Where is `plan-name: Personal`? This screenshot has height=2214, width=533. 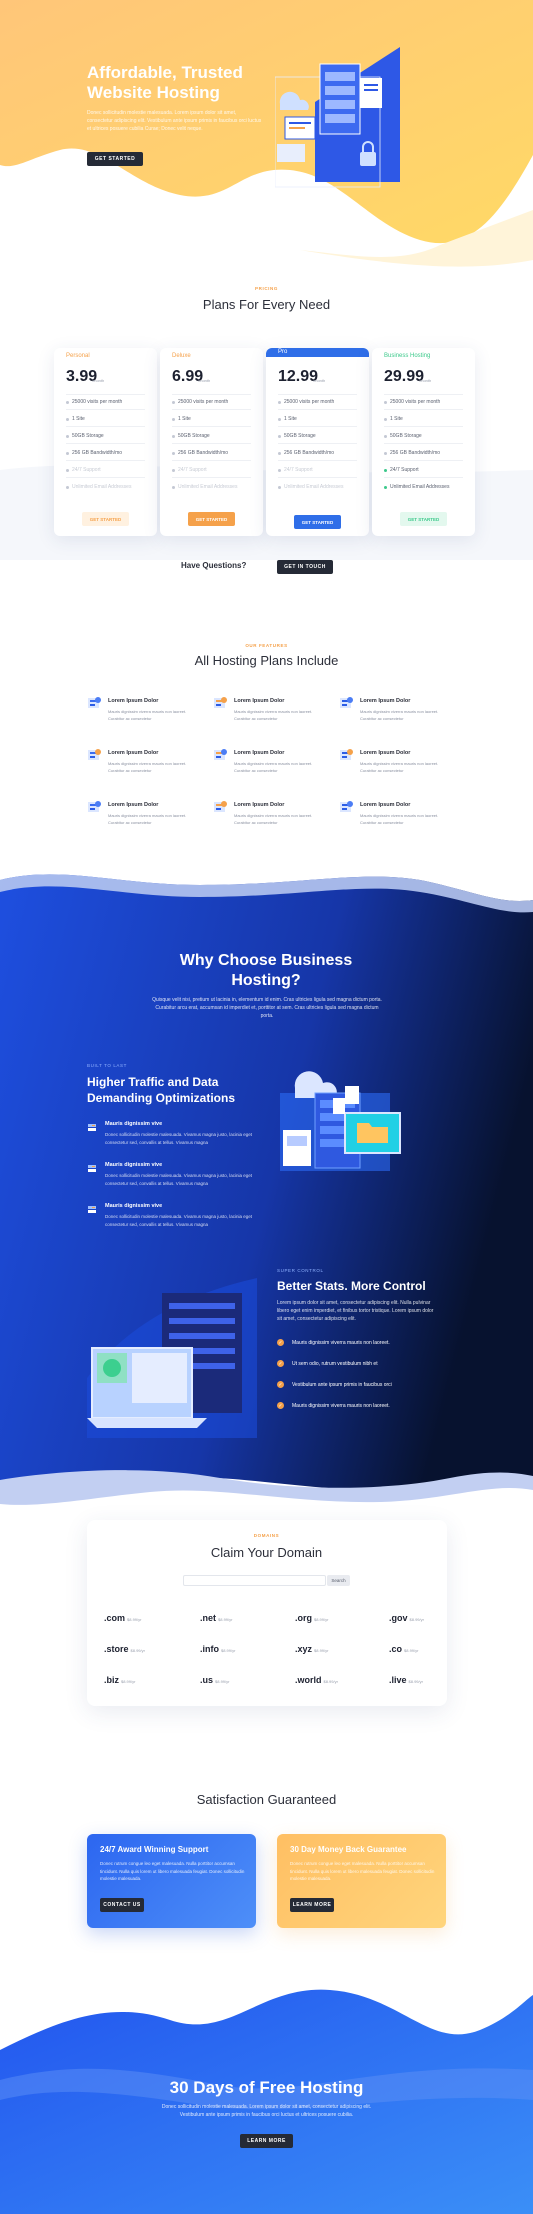 plan-name: Personal is located at coordinates (78, 356).